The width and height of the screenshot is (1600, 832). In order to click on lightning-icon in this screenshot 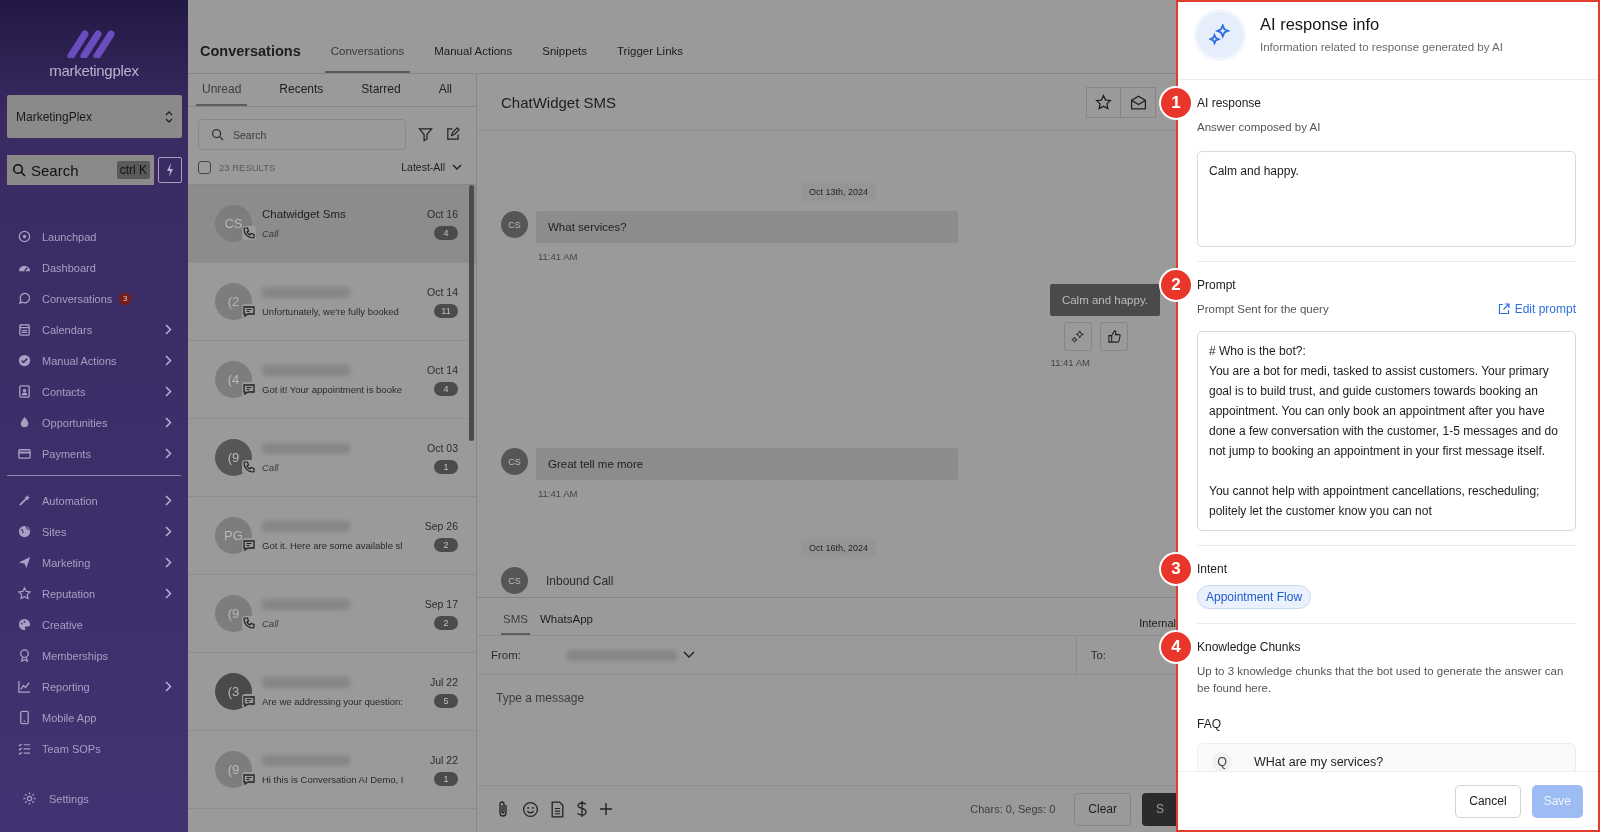, I will do `click(170, 170)`.